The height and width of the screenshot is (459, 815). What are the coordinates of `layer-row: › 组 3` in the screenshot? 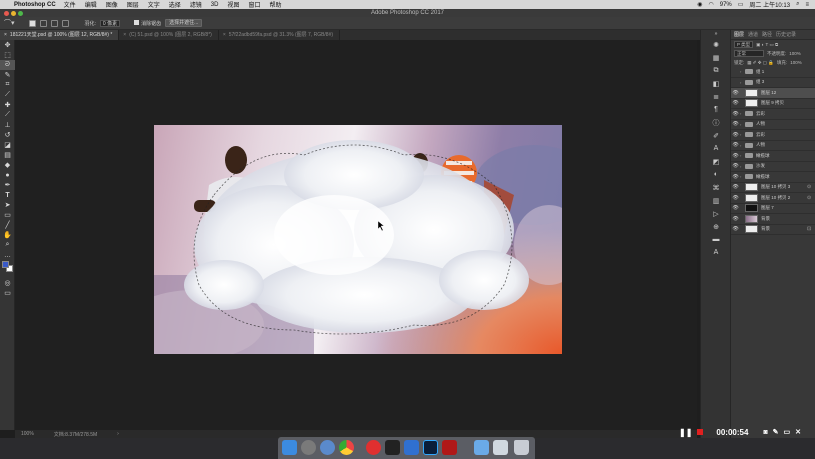 It's located at (773, 83).